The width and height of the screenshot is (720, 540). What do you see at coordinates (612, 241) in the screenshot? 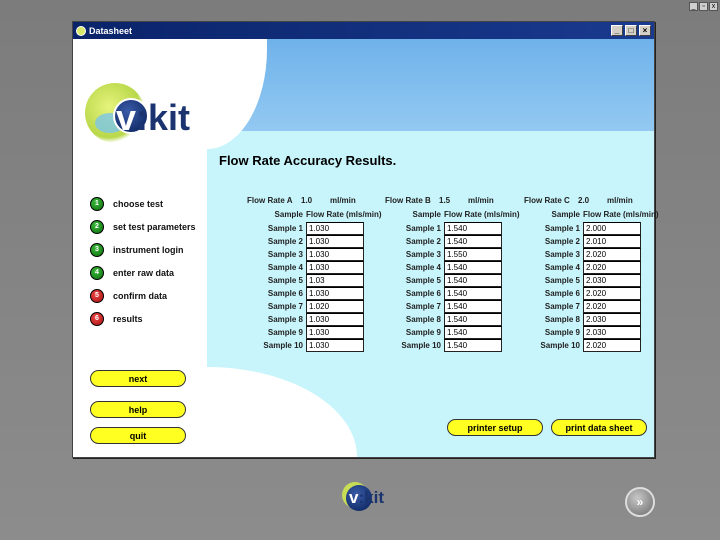
I see `flow-rate-input: 2.010` at bounding box center [612, 241].